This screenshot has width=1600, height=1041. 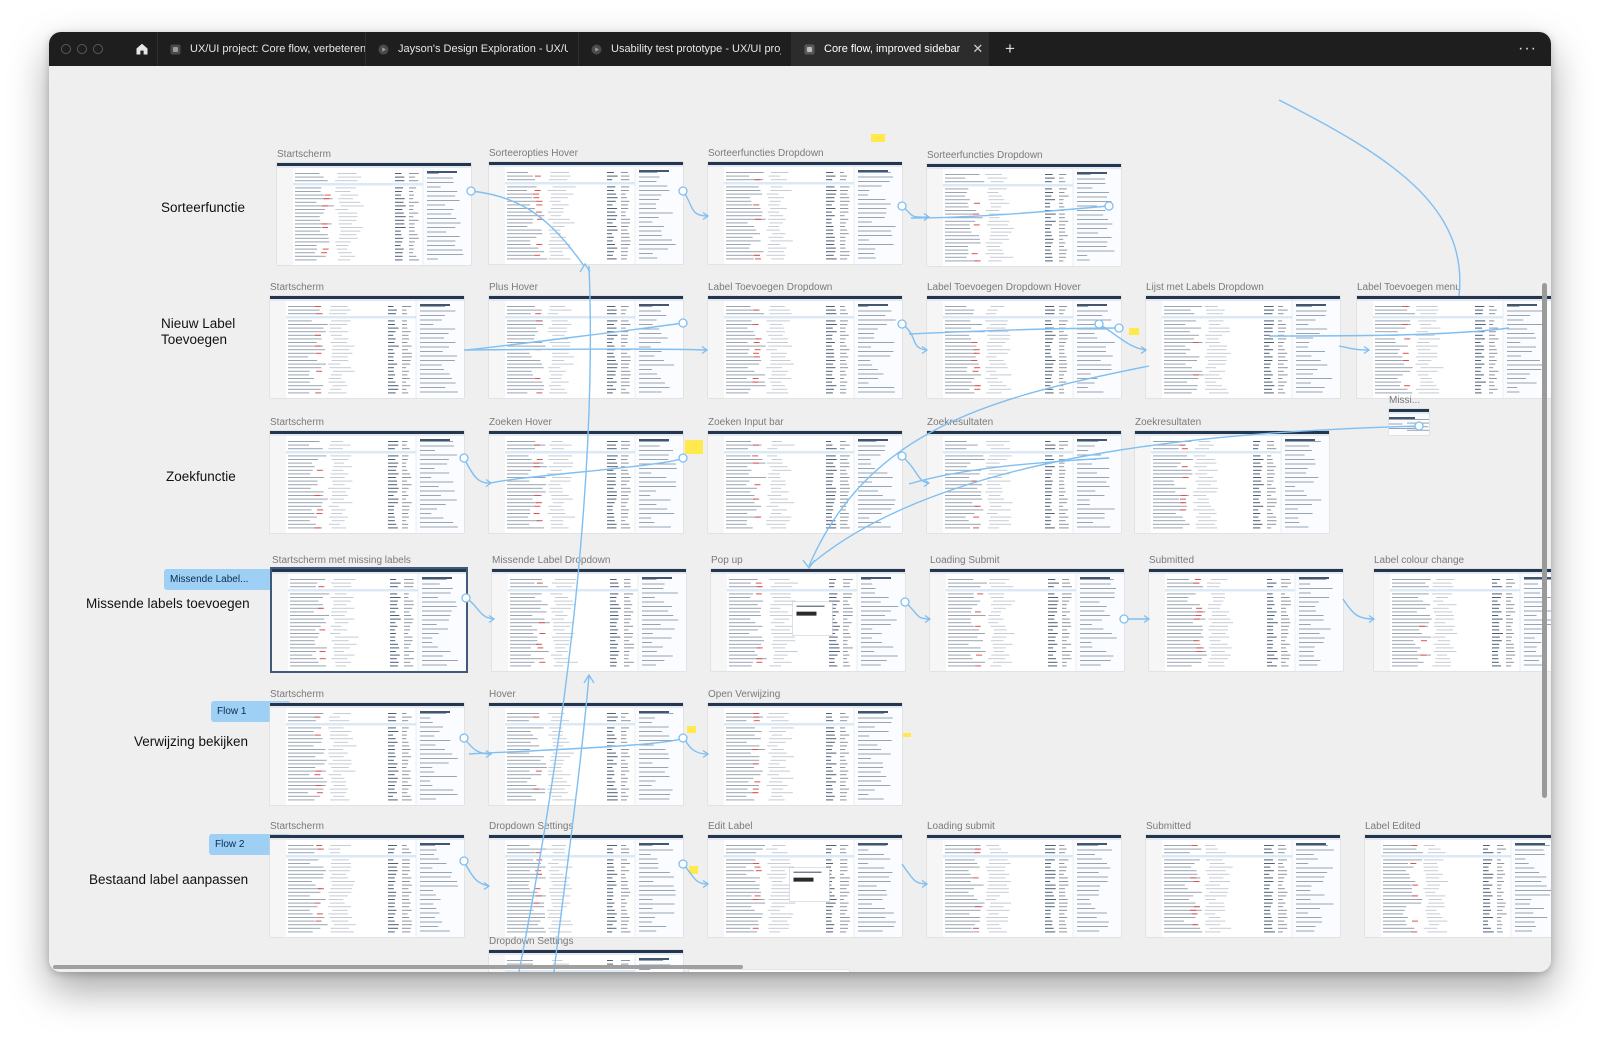 What do you see at coordinates (82, 49) in the screenshot?
I see `window-minimize-control` at bounding box center [82, 49].